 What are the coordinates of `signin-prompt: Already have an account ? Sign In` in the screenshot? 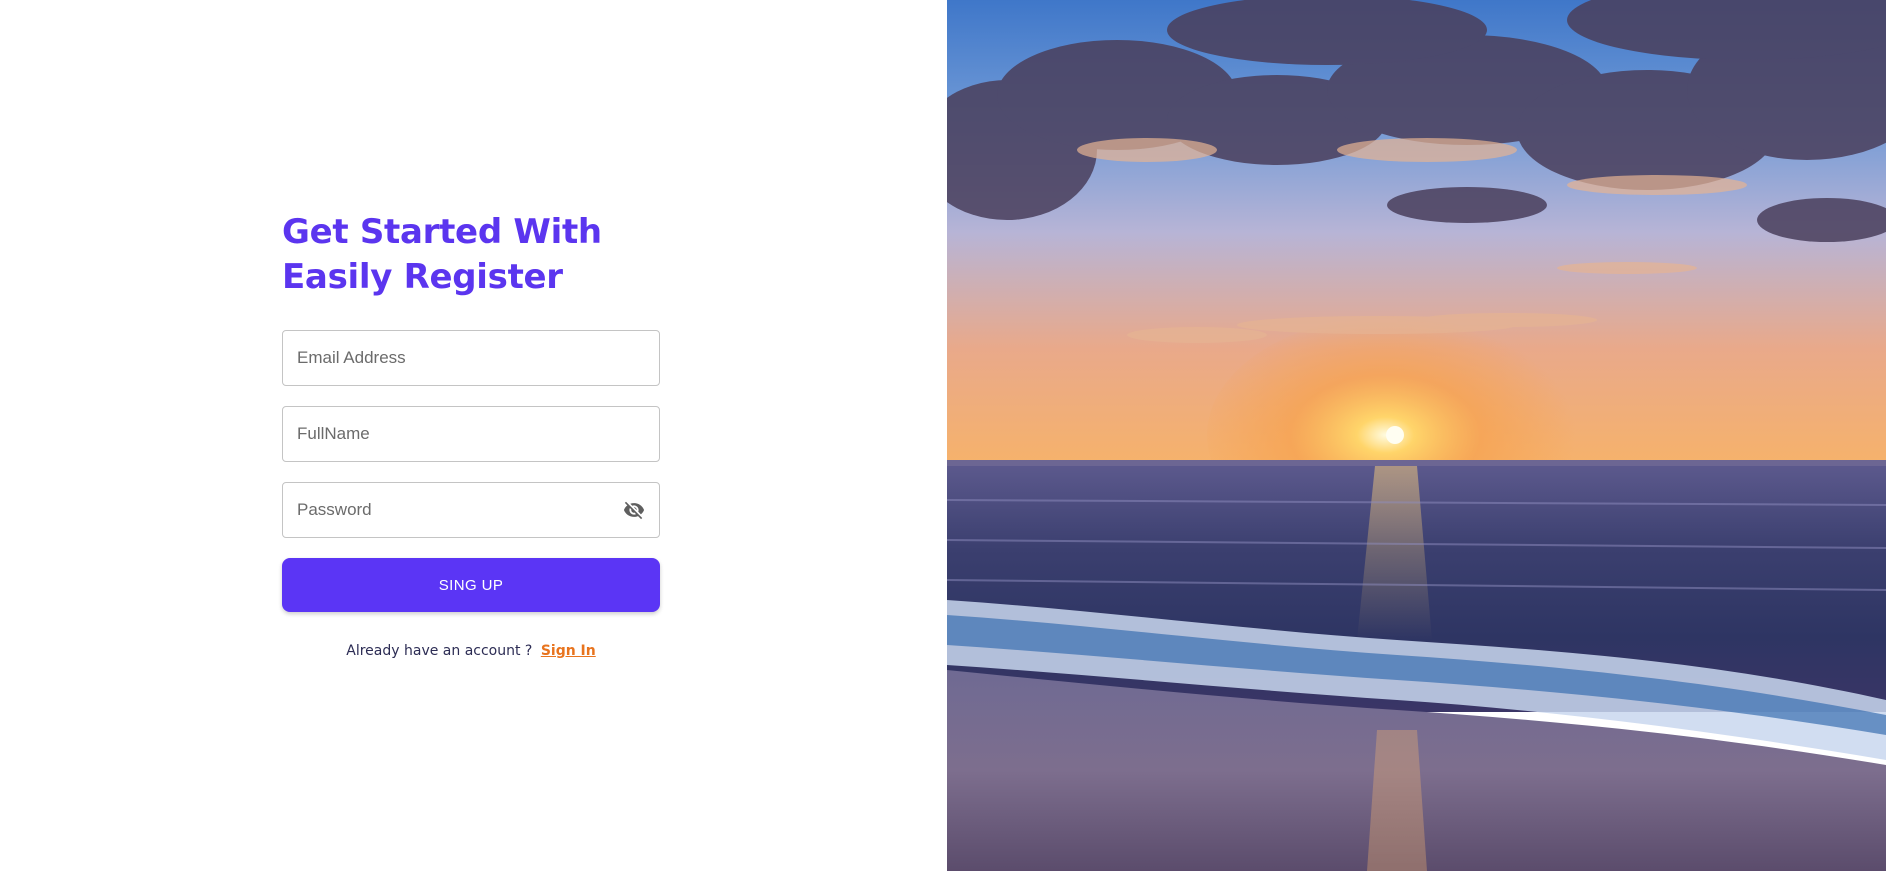 It's located at (471, 651).